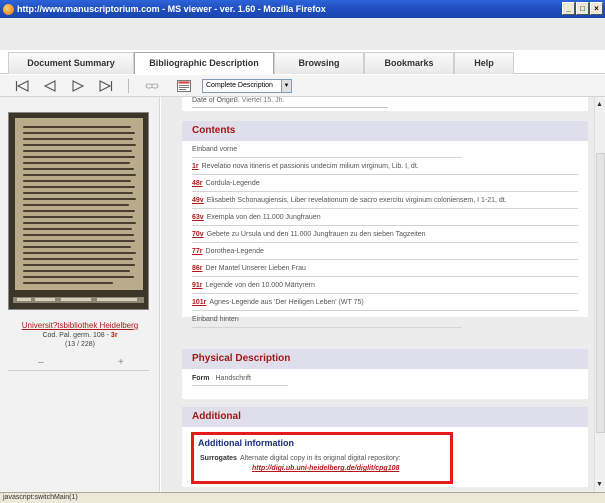 This screenshot has width=605, height=503. I want to click on additional-information-title: Additional information, so click(246, 443).